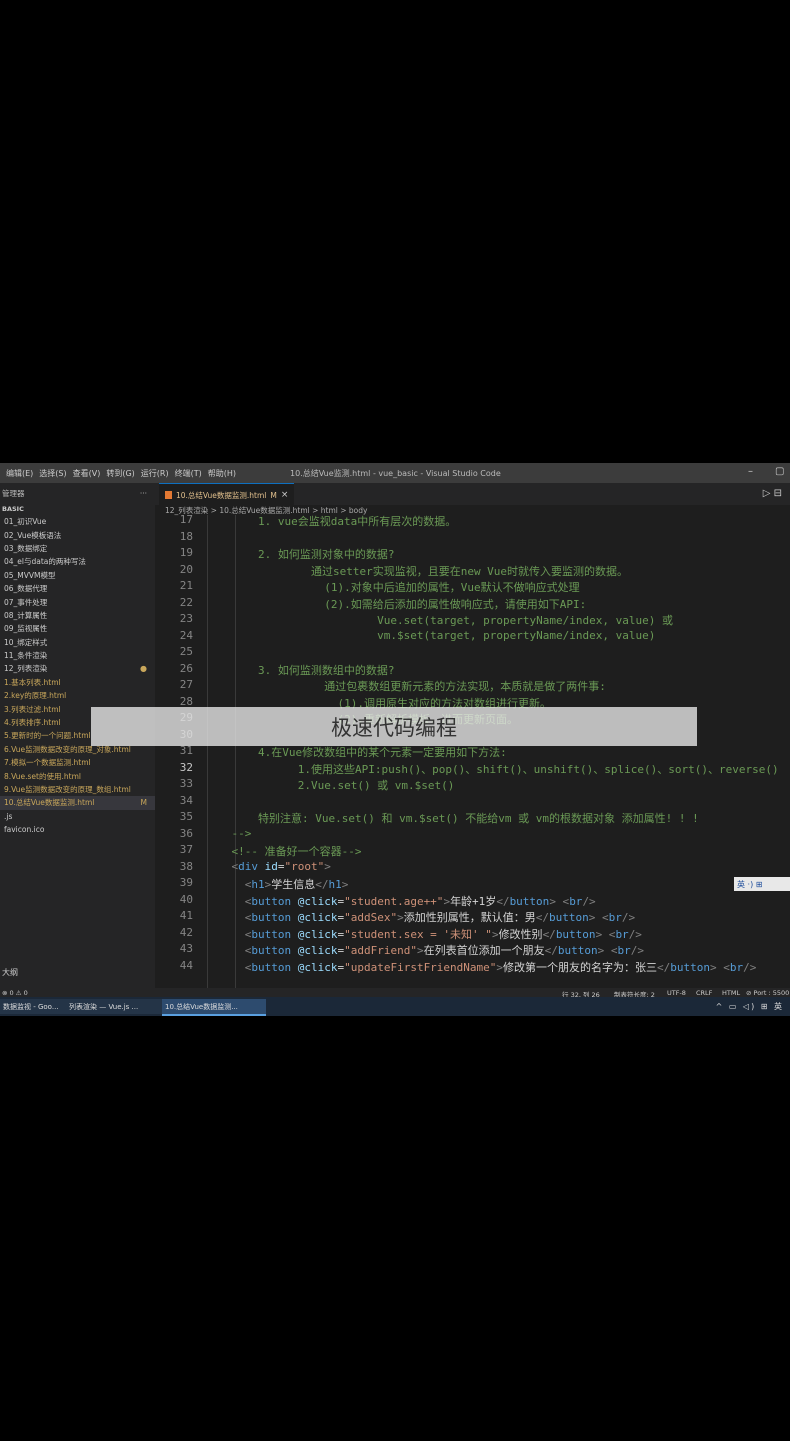 The height and width of the screenshot is (1441, 790). I want to click on explorer-header: 管理器 ···, so click(77, 493).